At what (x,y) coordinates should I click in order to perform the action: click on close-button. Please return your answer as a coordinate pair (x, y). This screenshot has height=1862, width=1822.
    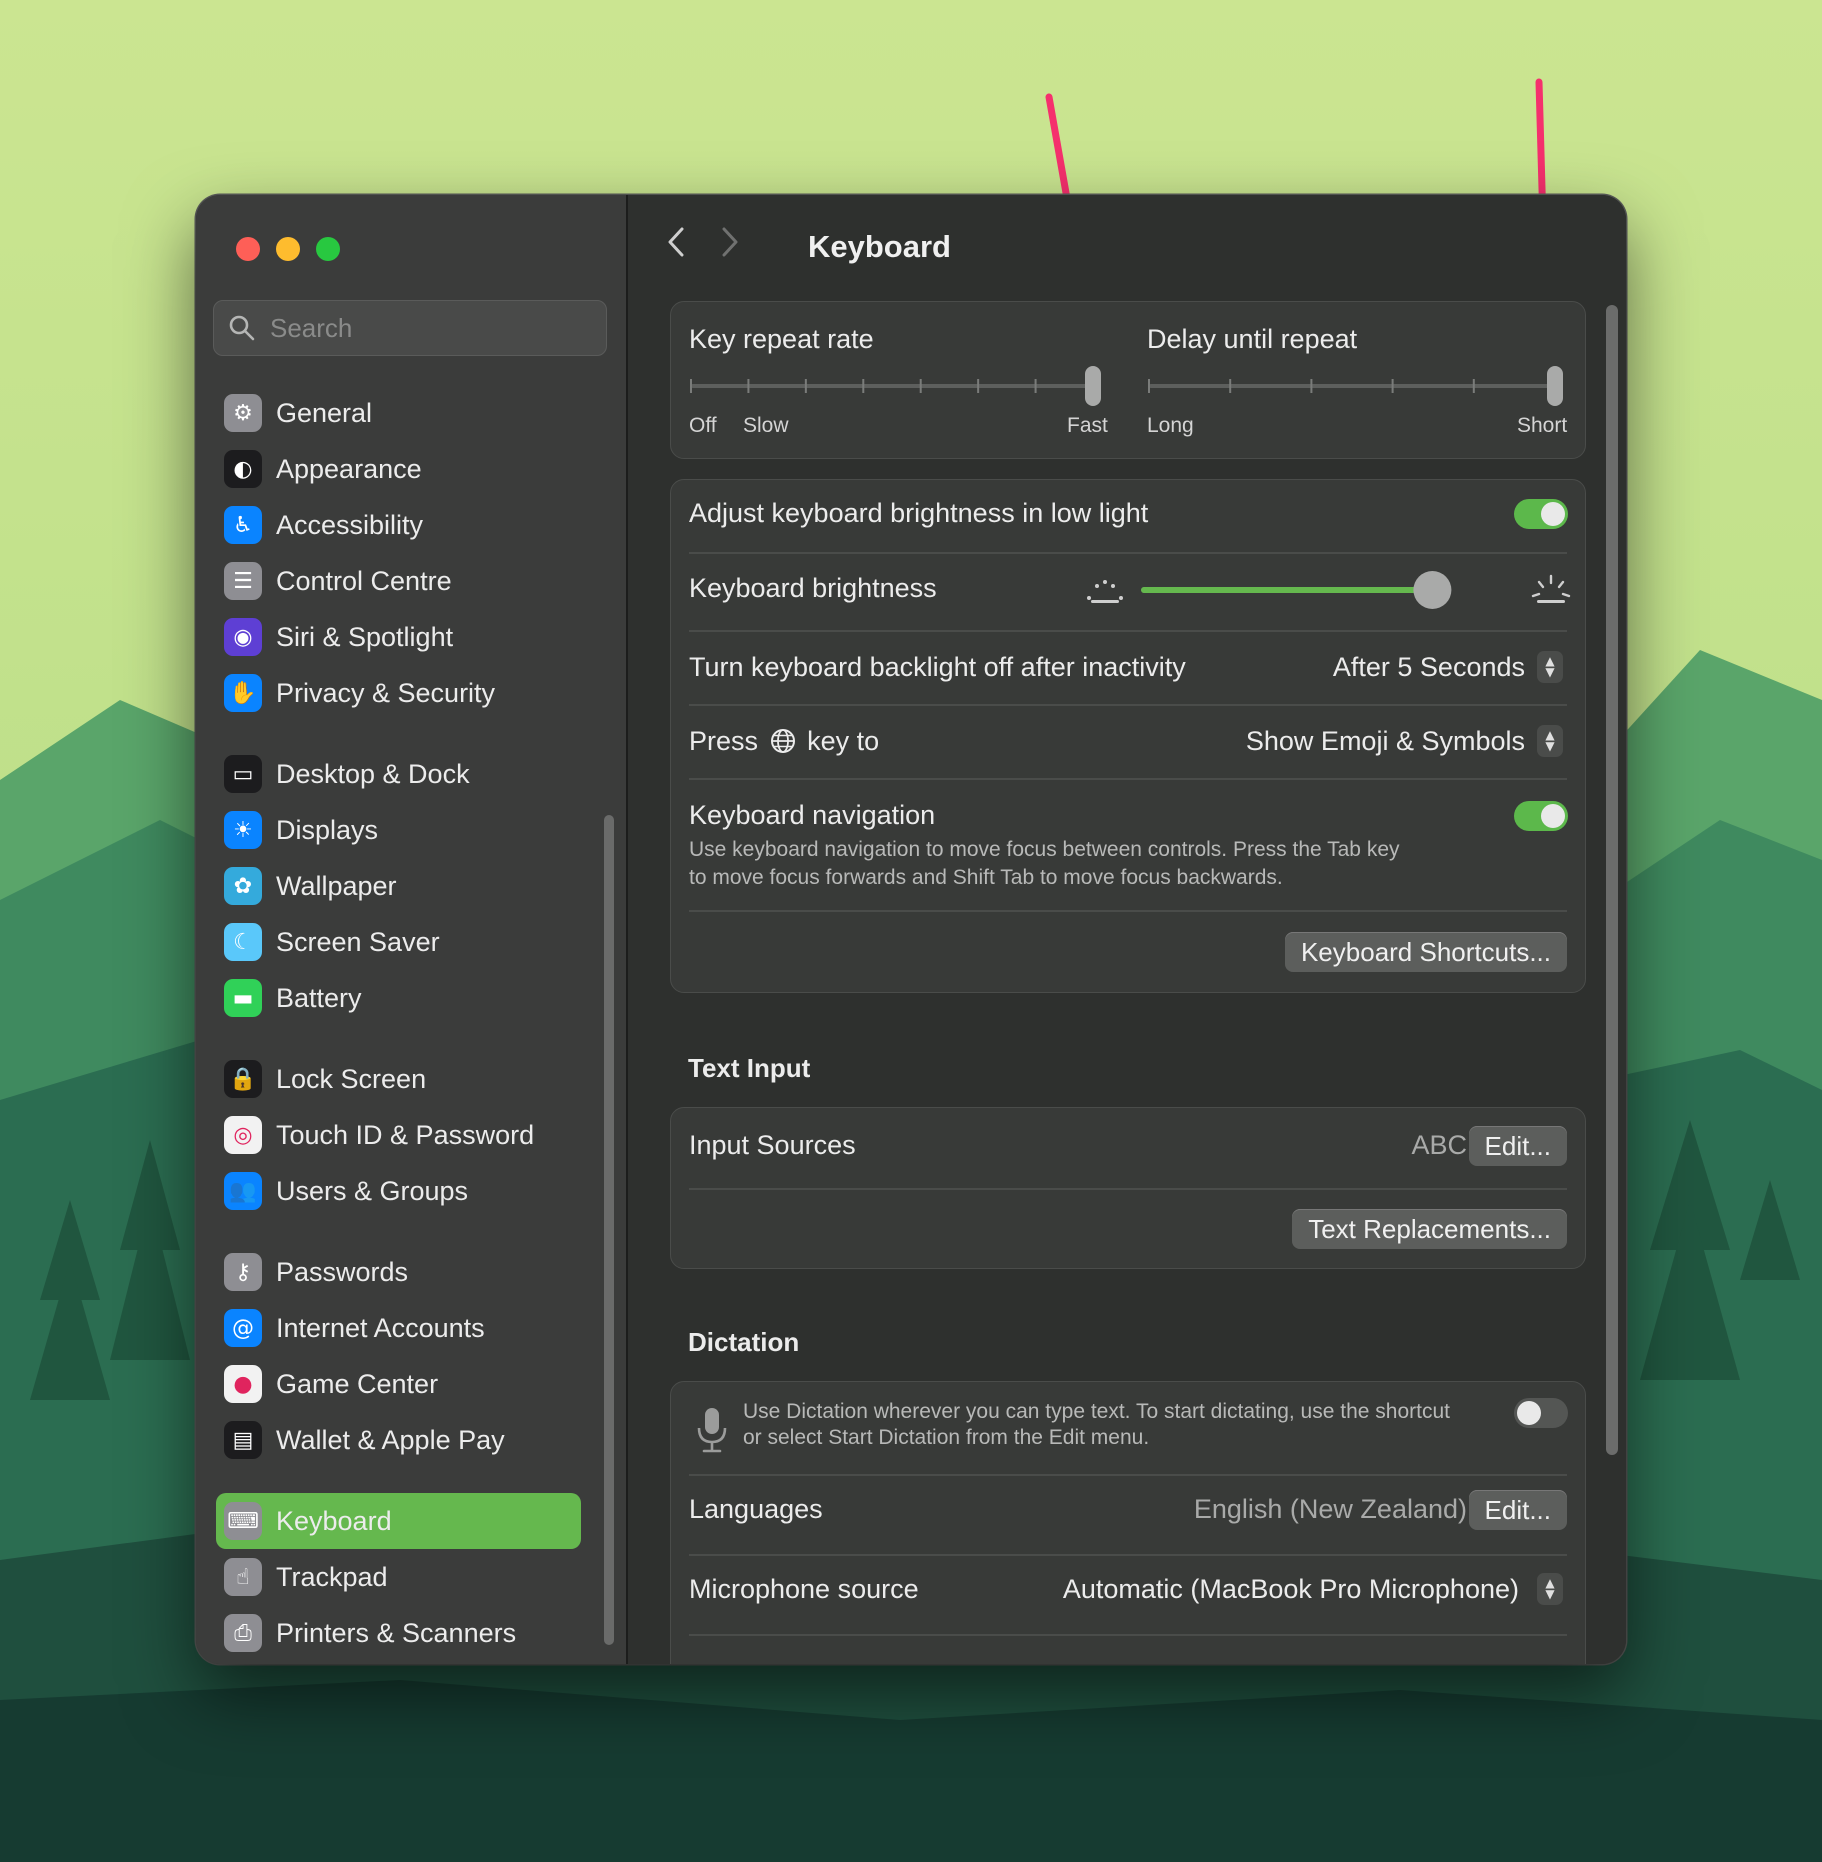
    Looking at the image, I should click on (248, 249).